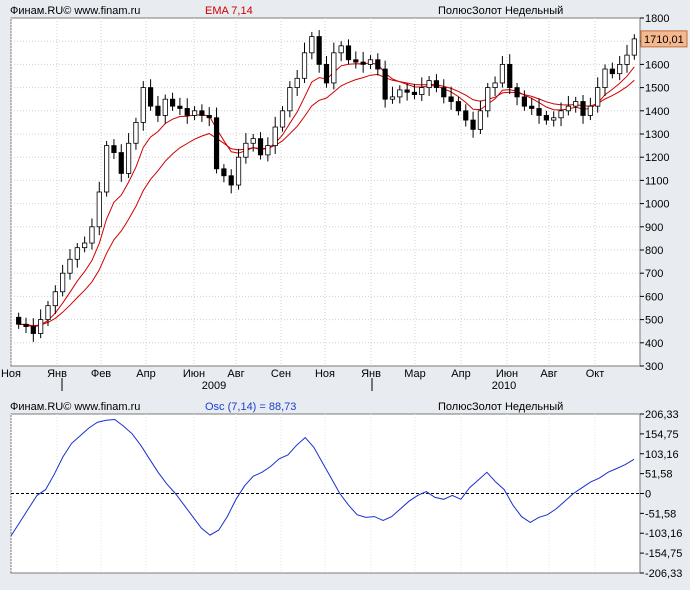 Image resolution: width=690 pixels, height=590 pixels. What do you see at coordinates (654, 297) in the screenshot?
I see `main-y-tick-label: 600` at bounding box center [654, 297].